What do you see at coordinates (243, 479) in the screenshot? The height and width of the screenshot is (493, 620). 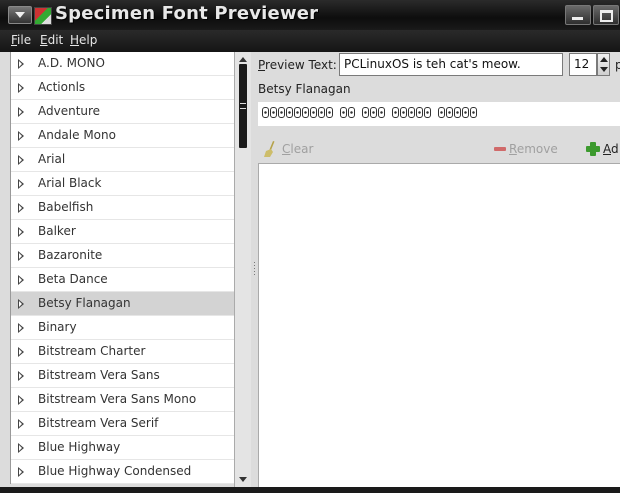 I see `scroll-down-arrow-icon` at bounding box center [243, 479].